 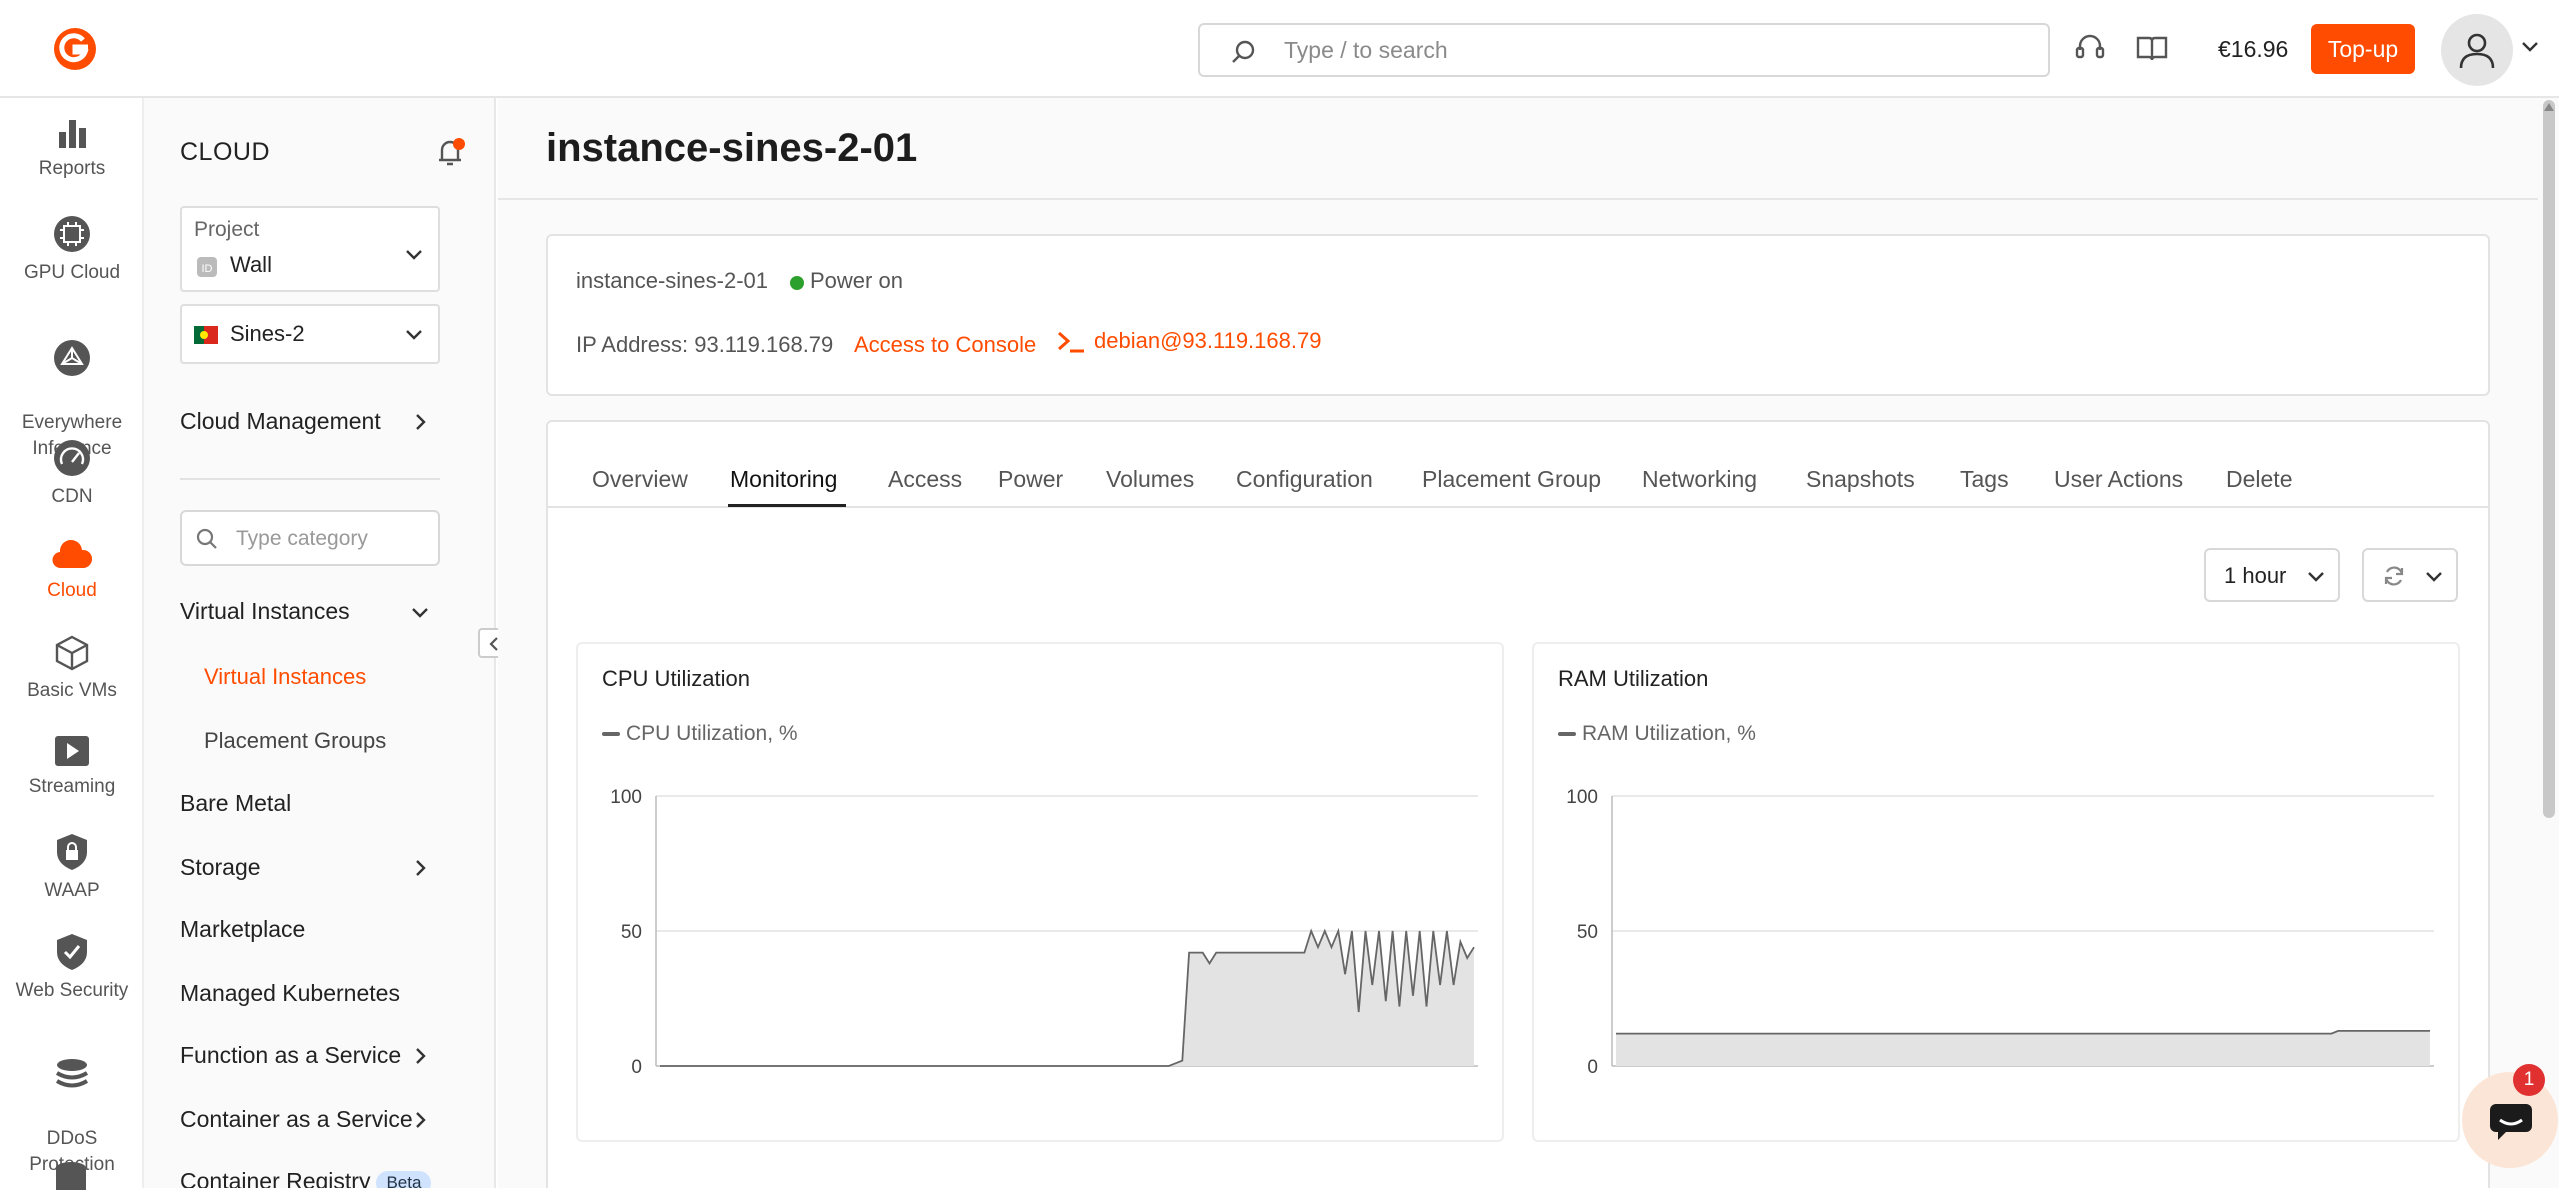 What do you see at coordinates (235, 803) in the screenshot?
I see `sidebar-item-bare-metal: Bare Metal` at bounding box center [235, 803].